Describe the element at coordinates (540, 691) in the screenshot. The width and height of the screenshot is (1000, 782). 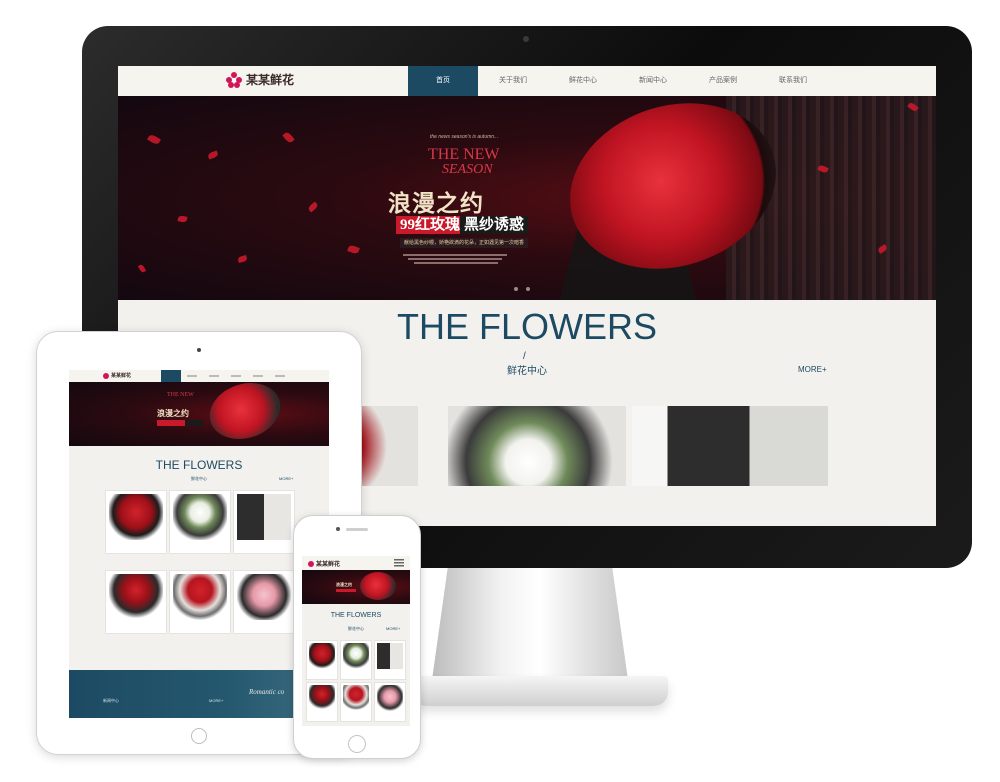
I see `monitor-base` at that location.